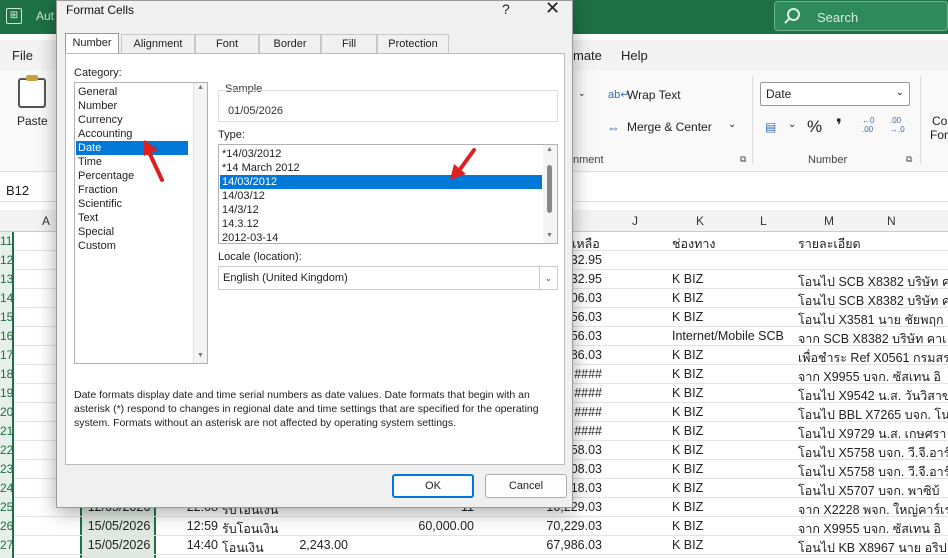 The image size is (948, 558). I want to click on search-box: Search, so click(861, 16).